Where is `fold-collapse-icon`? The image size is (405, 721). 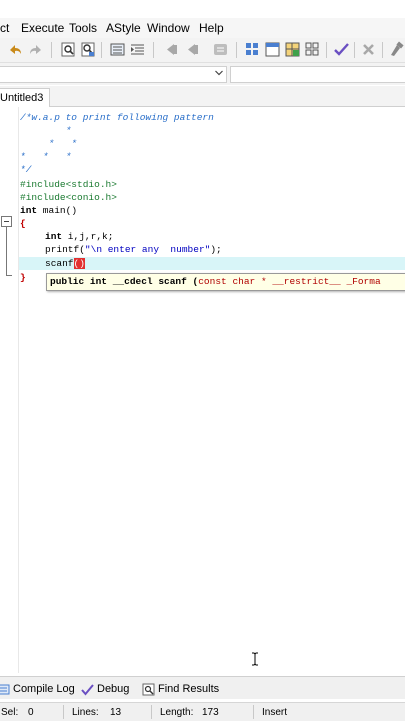 fold-collapse-icon is located at coordinates (6, 221).